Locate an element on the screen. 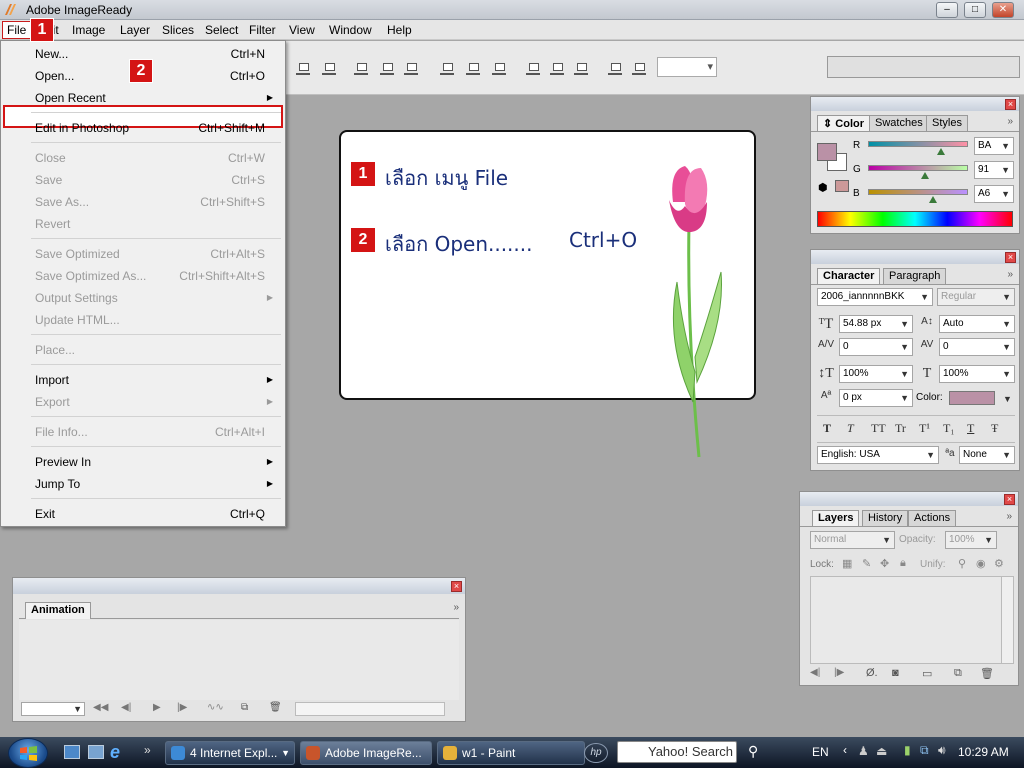  language-select: English: USA ▼ is located at coordinates (878, 455).